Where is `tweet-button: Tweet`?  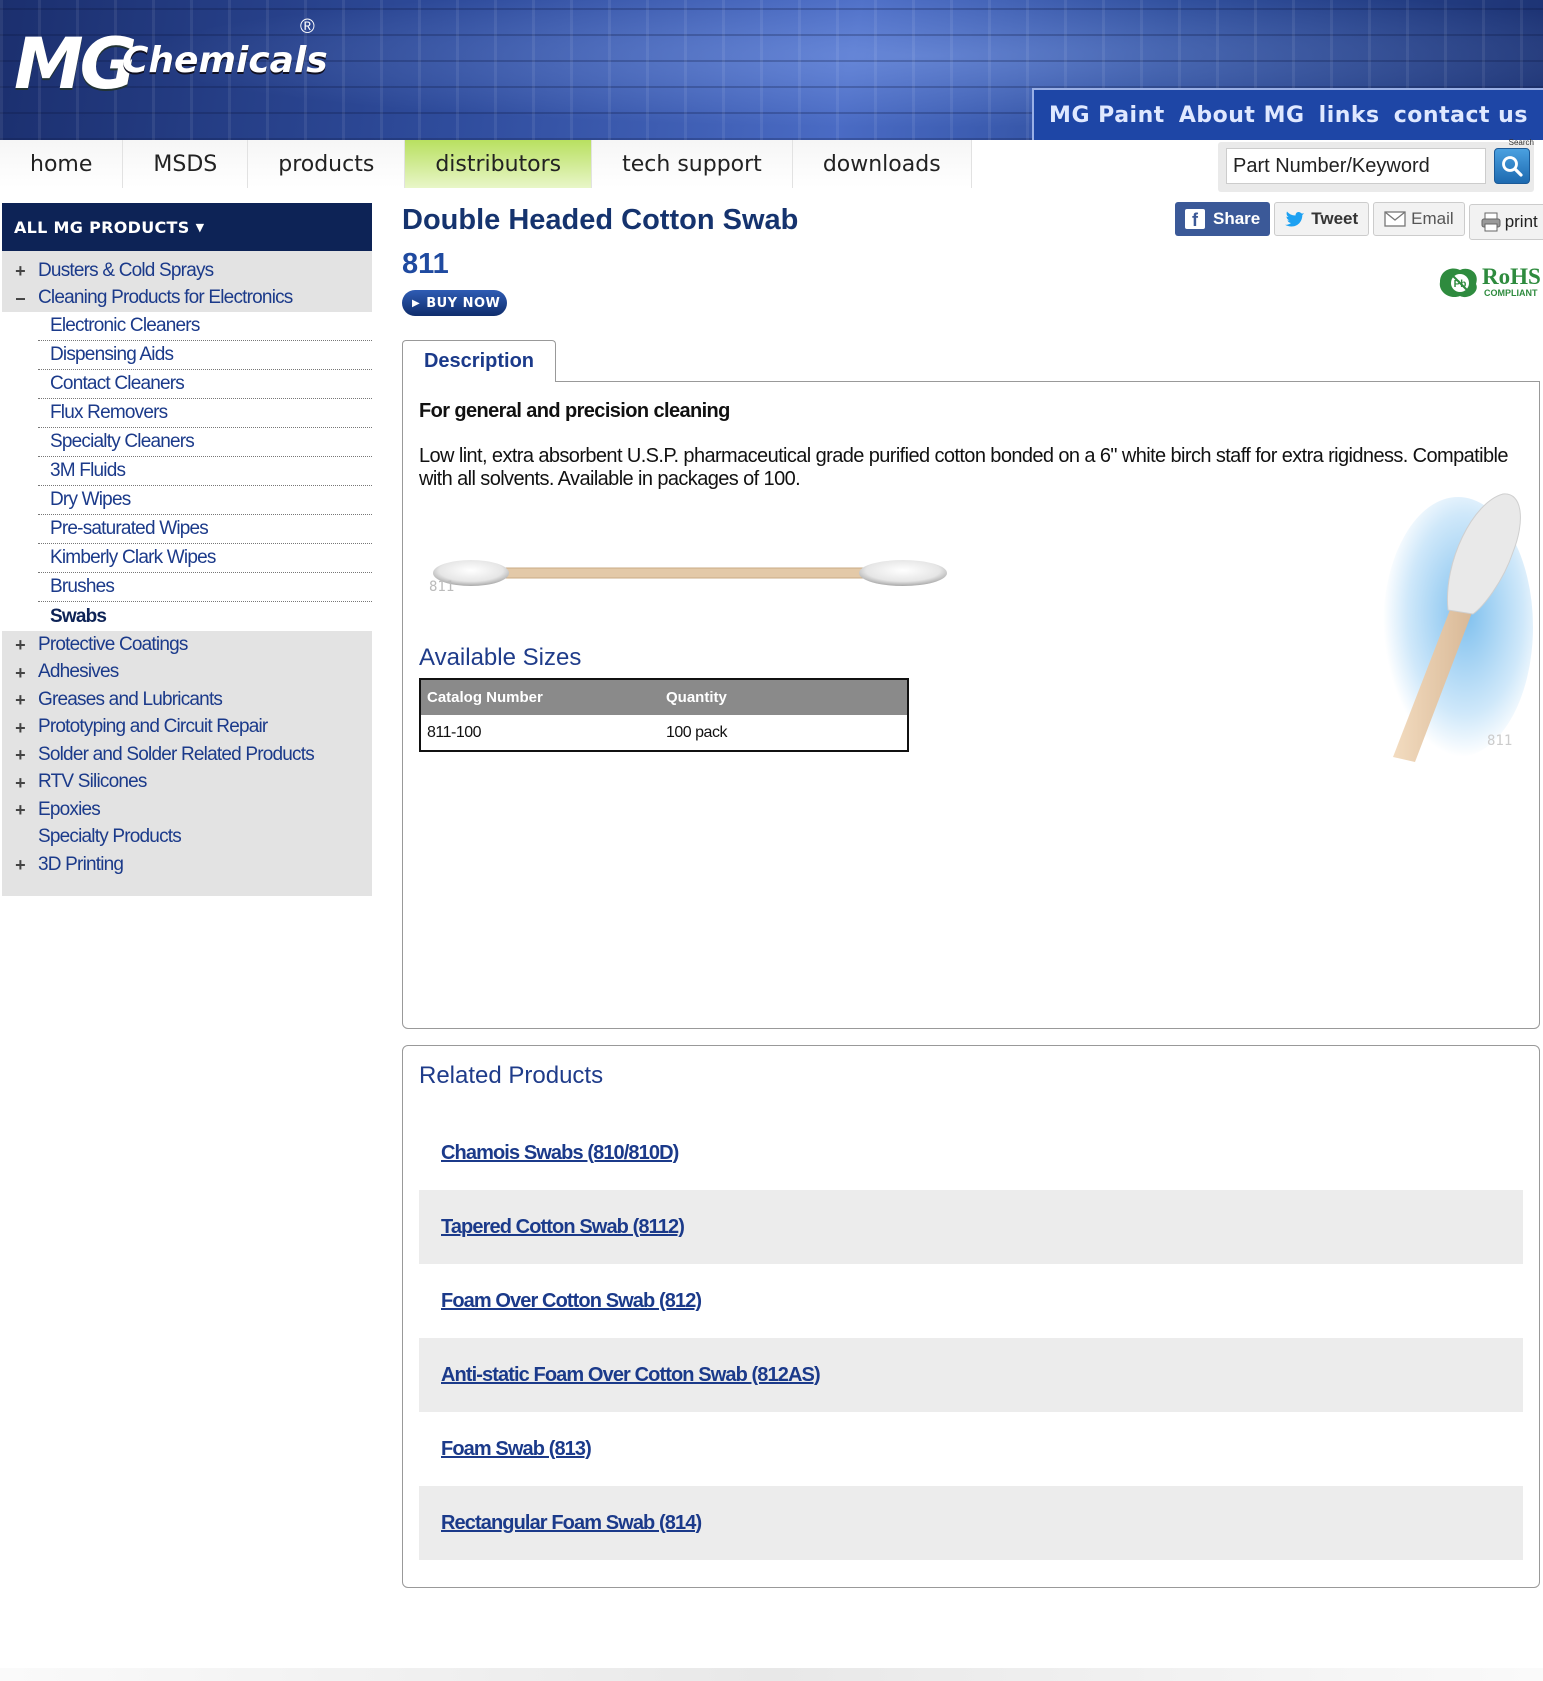
tweet-button: Tweet is located at coordinates (1322, 219).